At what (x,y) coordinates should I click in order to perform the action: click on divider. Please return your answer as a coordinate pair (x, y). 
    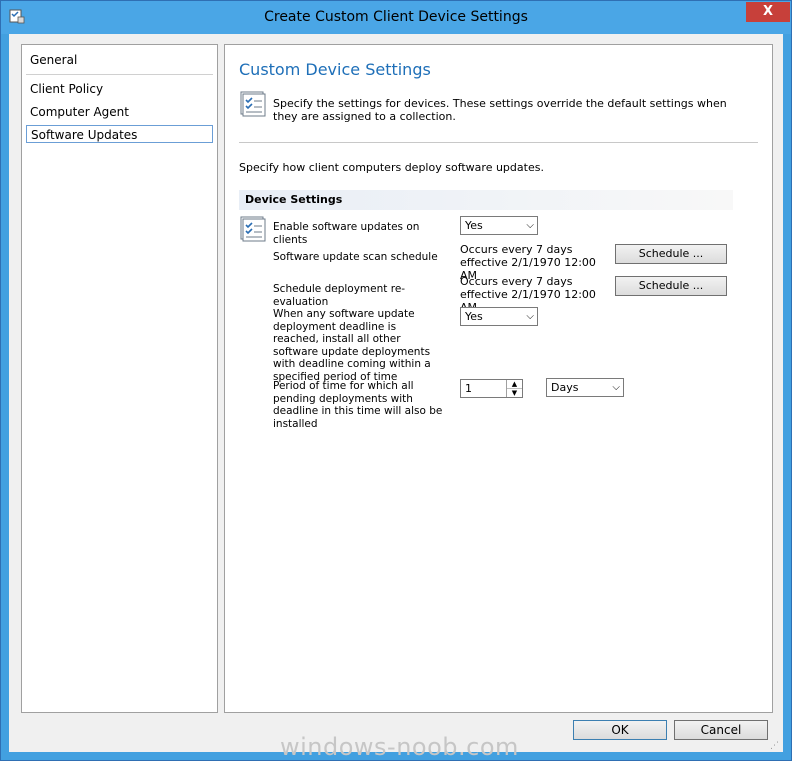
    Looking at the image, I should click on (498, 142).